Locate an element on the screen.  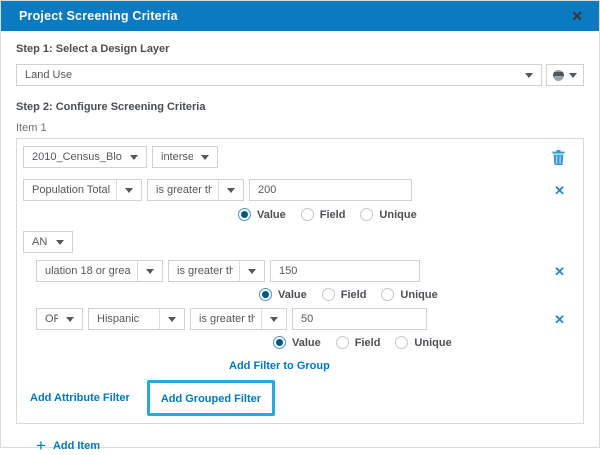
design-layer-select: Land Use is located at coordinates (279, 75).